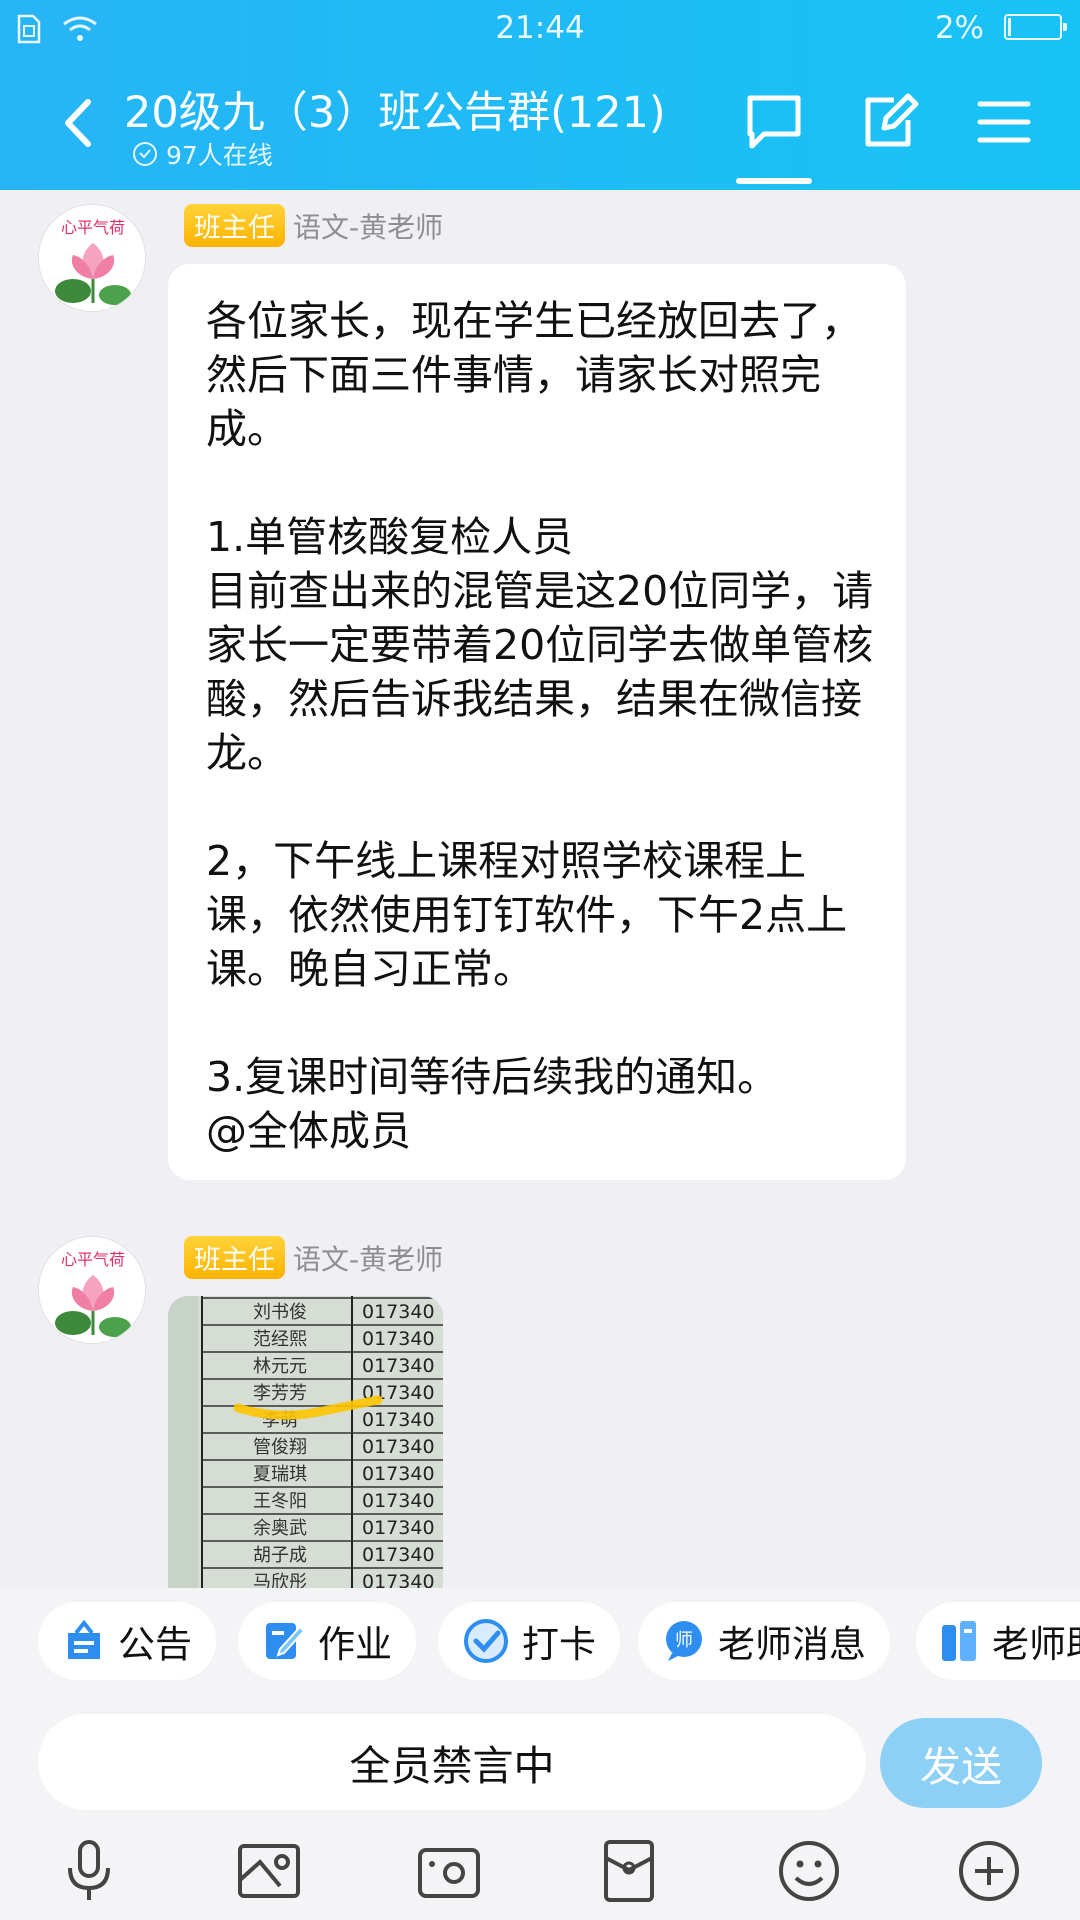  Describe the element at coordinates (155, 1644) in the screenshot. I see `announcement-label: 公告` at that location.